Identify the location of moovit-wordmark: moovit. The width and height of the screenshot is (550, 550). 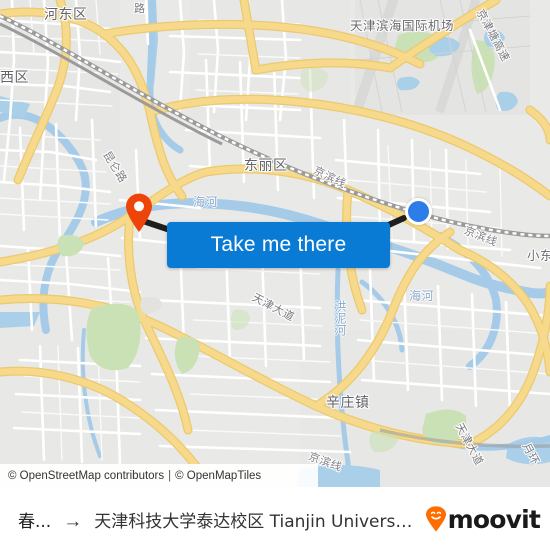
(494, 519).